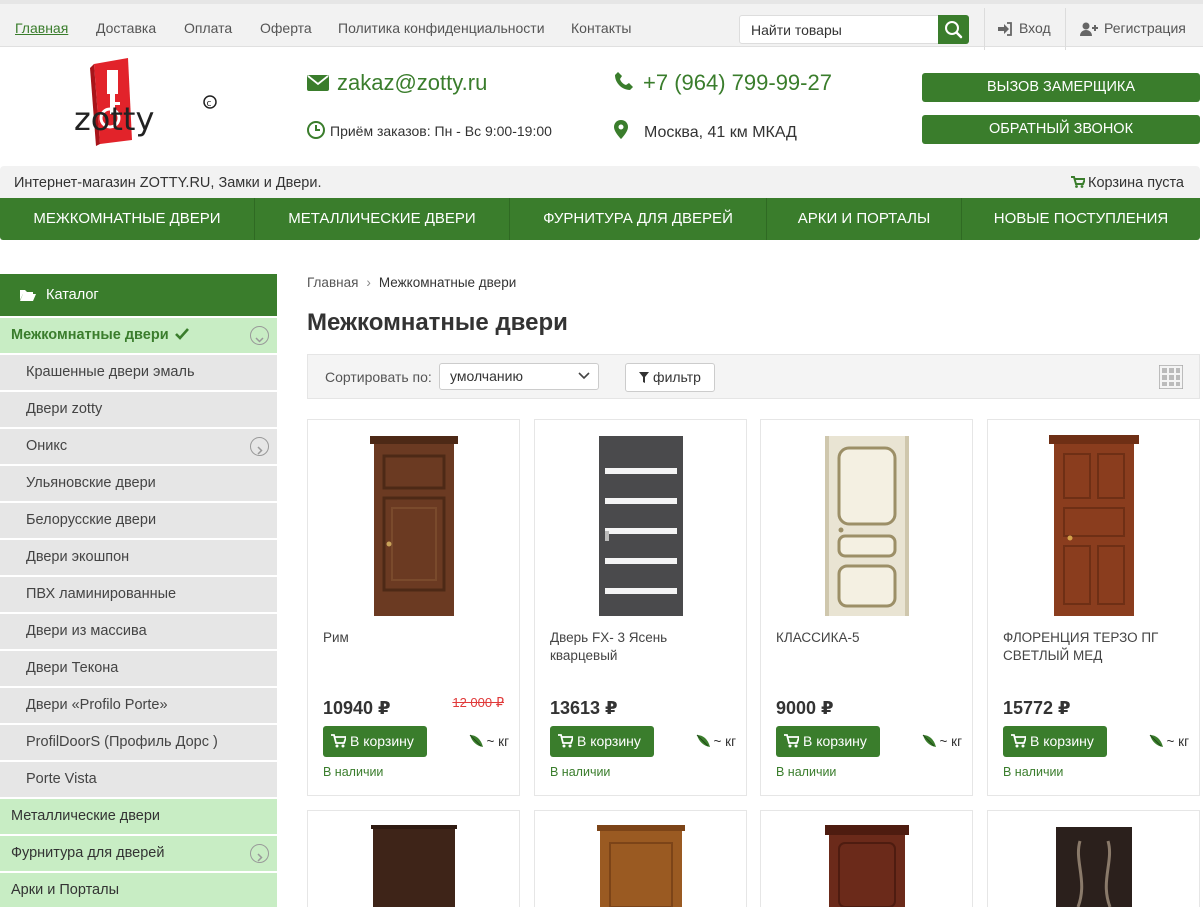 This screenshot has width=1203, height=907. I want to click on filter-button: фильтр, so click(670, 377).